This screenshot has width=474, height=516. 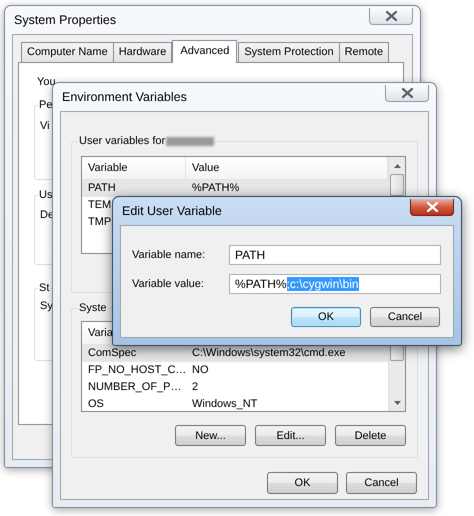 I want to click on variable-name: ComSpec, so click(x=112, y=353).